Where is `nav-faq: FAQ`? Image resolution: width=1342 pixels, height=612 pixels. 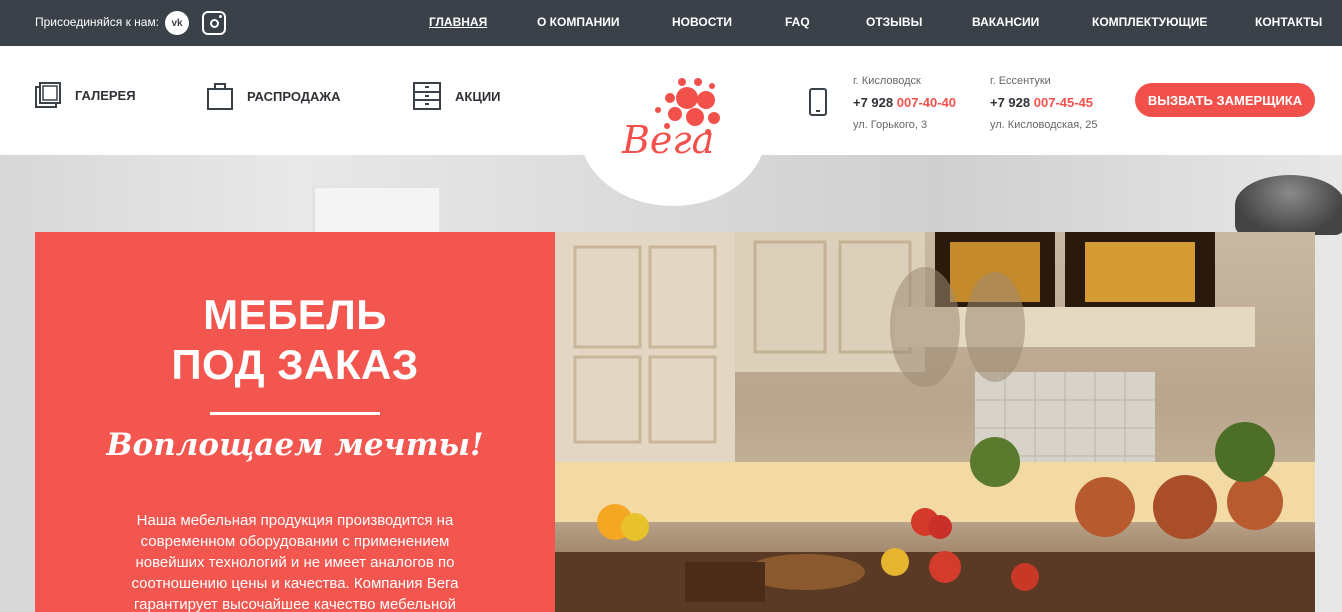
nav-faq: FAQ is located at coordinates (797, 22).